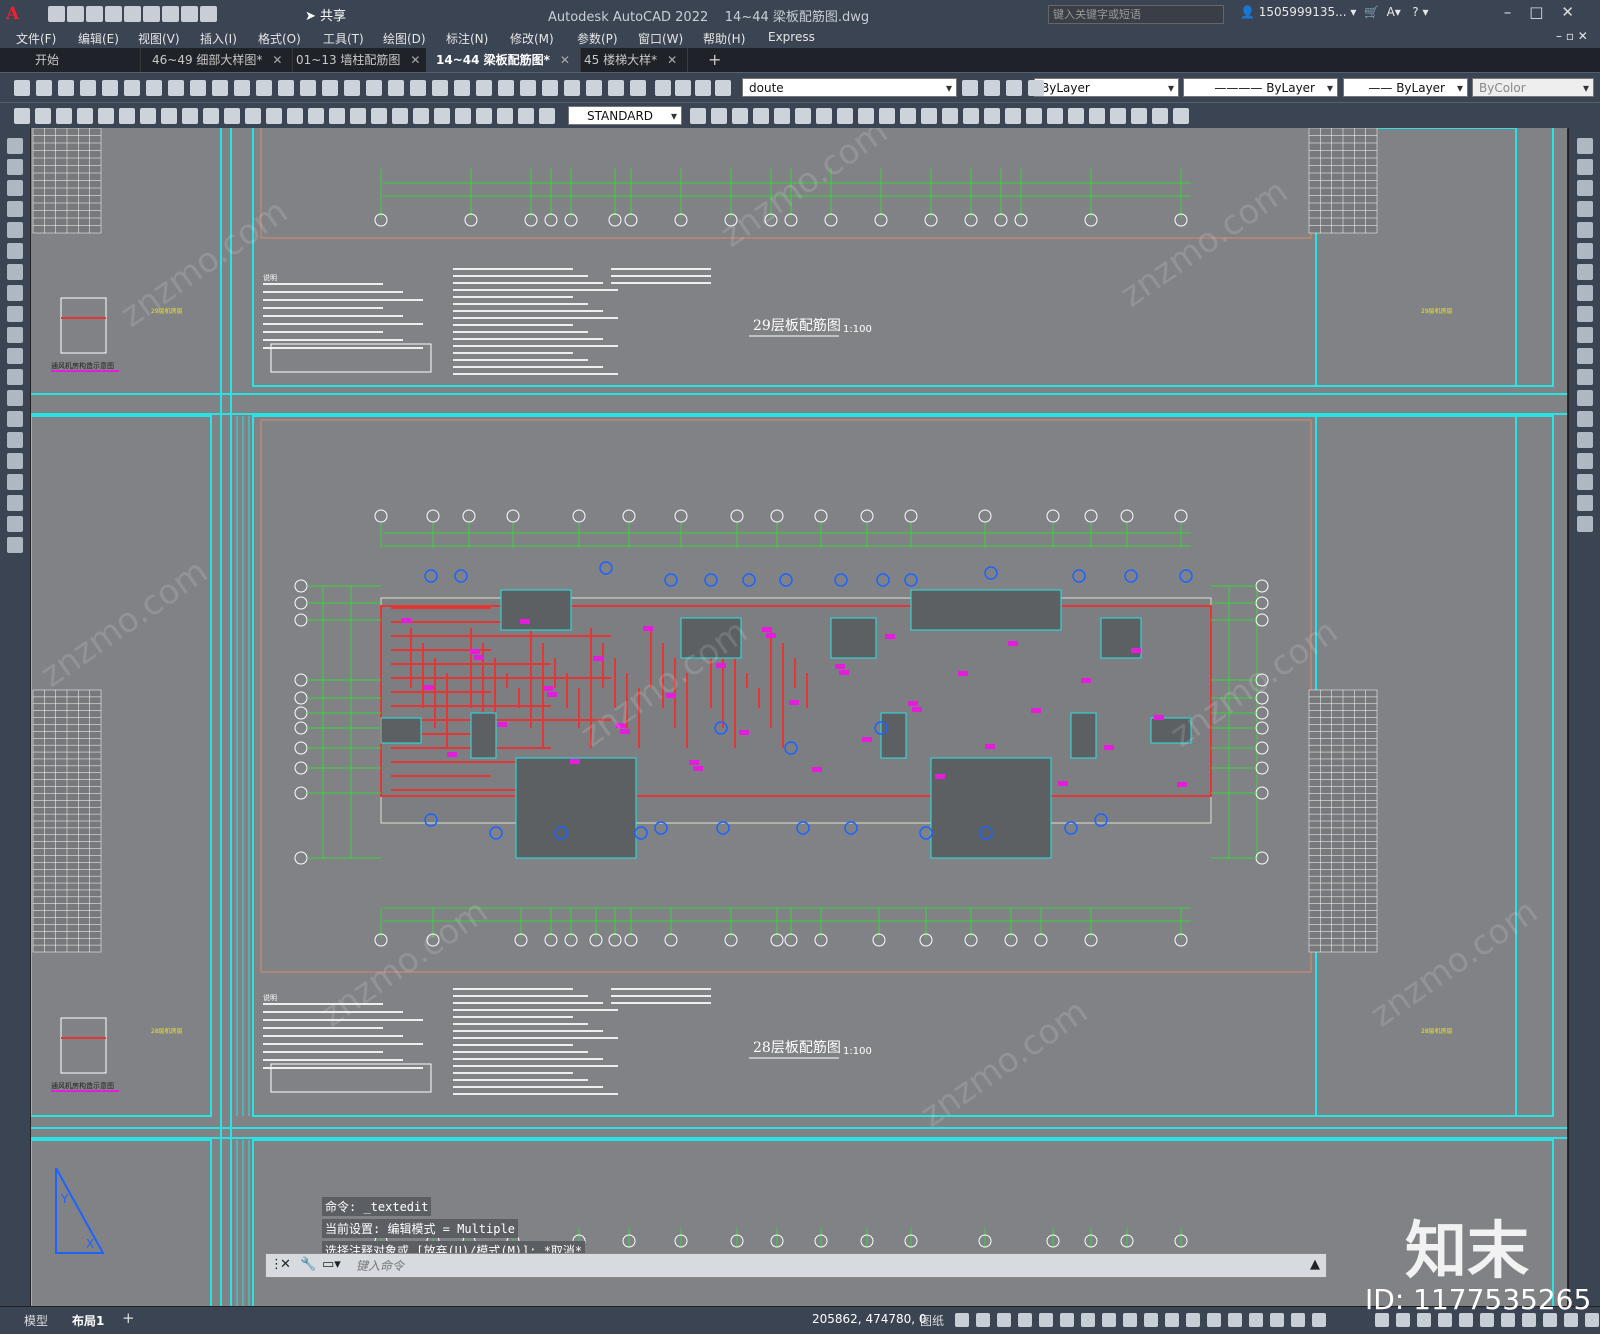 The height and width of the screenshot is (1334, 1600). Describe the element at coordinates (950, 116) in the screenshot. I see `dim-tool-38-icon` at that location.